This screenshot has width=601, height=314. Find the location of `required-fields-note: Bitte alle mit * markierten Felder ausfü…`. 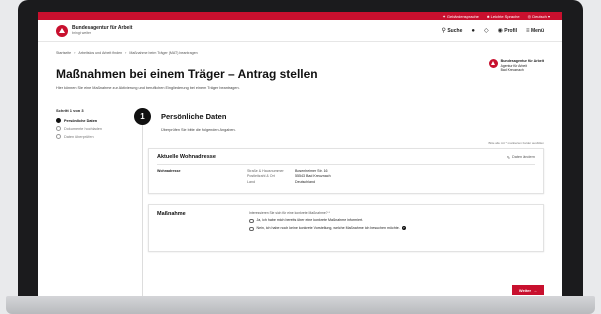

required-fields-note: Bitte alle mit * markierten Felder ausfü… is located at coordinates (516, 143).